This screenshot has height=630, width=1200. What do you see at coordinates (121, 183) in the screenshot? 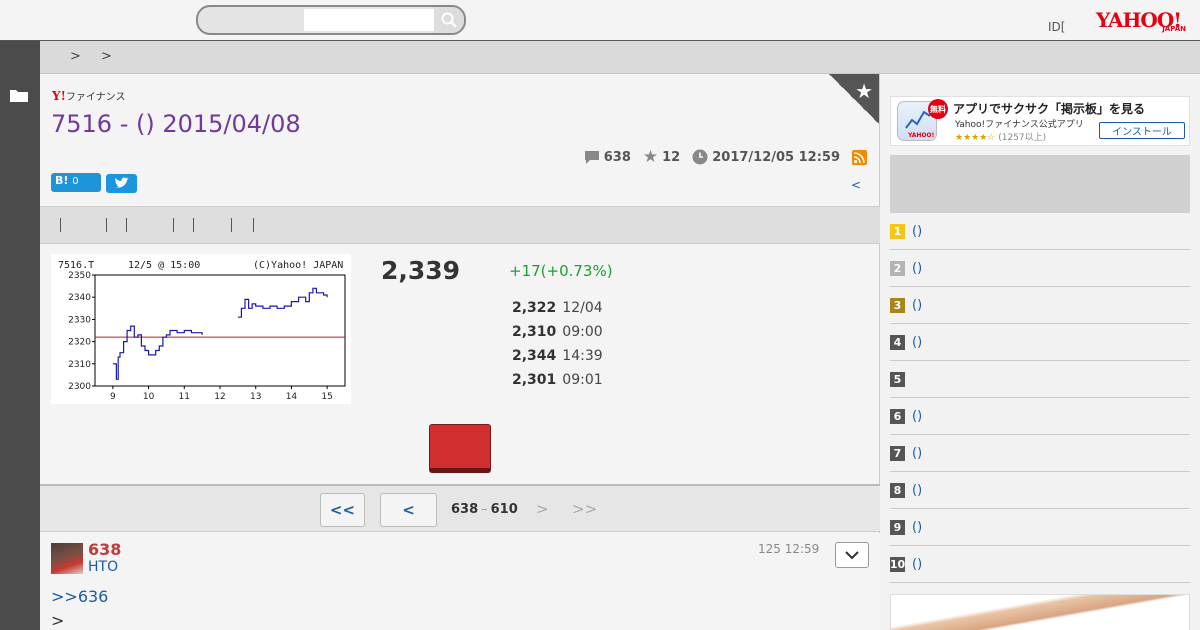
I see `twitter-share-button` at bounding box center [121, 183].